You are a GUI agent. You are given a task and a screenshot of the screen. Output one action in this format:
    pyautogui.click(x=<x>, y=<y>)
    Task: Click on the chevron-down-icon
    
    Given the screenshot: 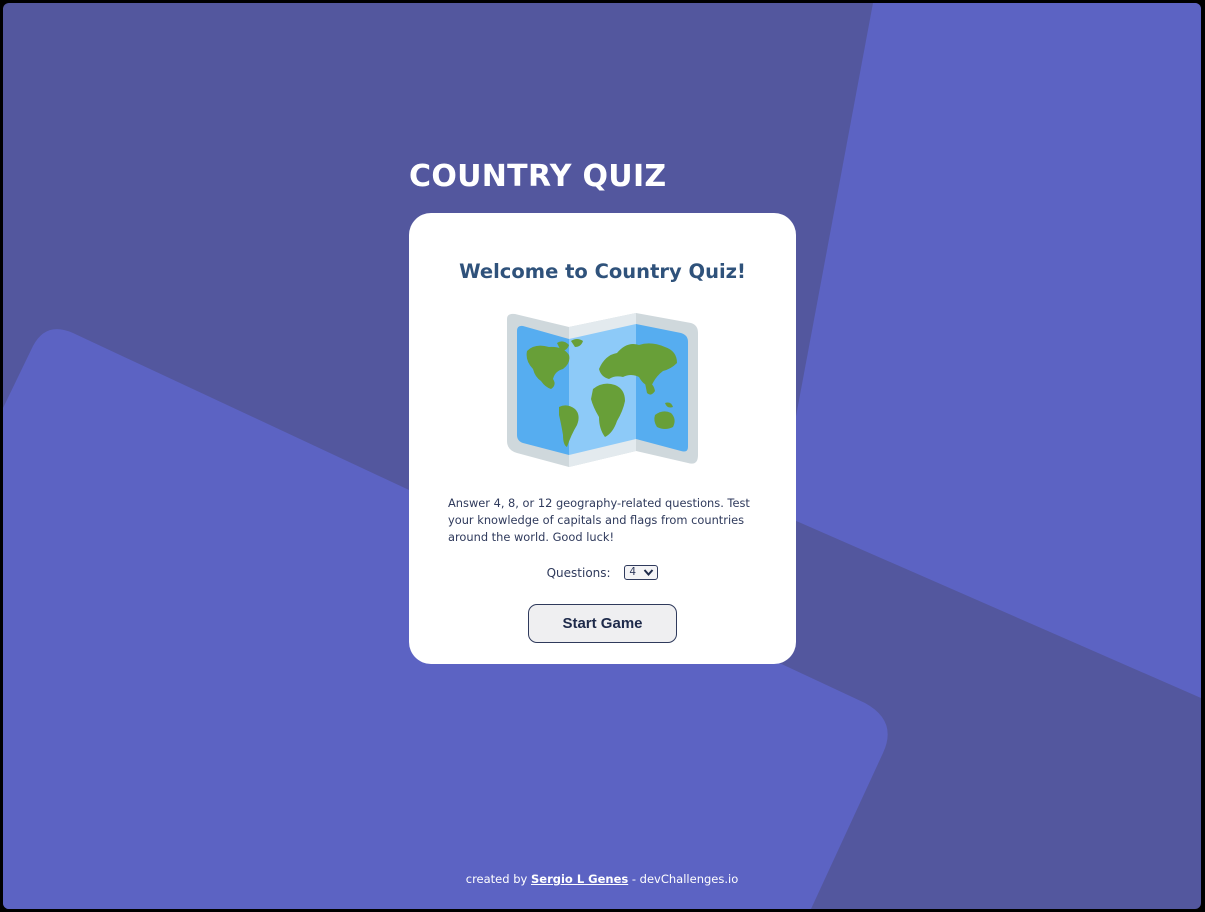 What is the action you would take?
    pyautogui.click(x=649, y=573)
    